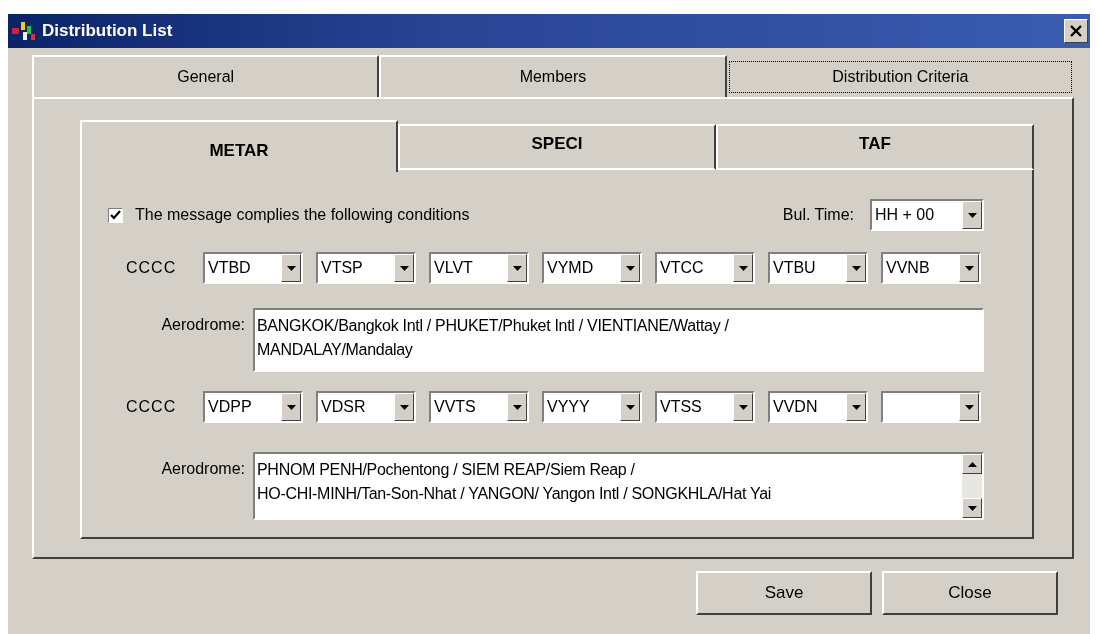 The height and width of the screenshot is (634, 1097). I want to click on checkbox, so click(115, 215).